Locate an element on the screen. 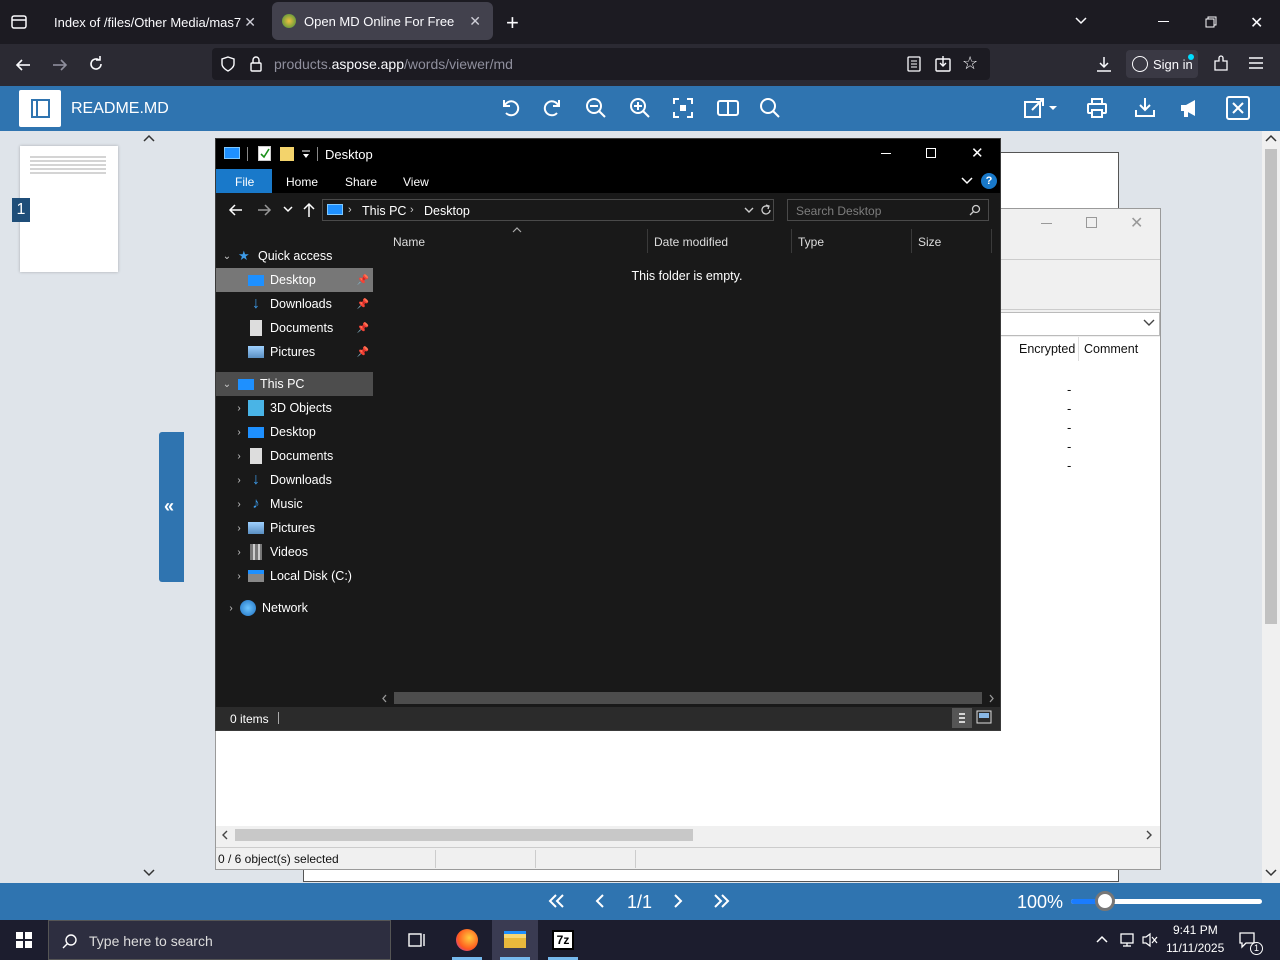 Image resolution: width=1280 pixels, height=960 pixels. volume-muted-icon is located at coordinates (1150, 940).